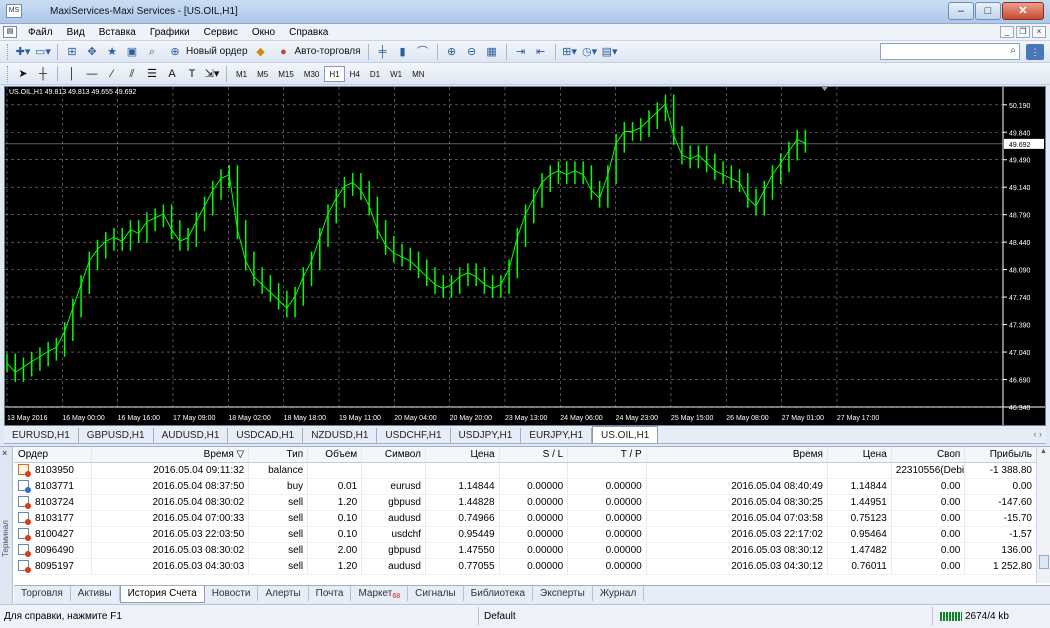 Image resolution: width=1050 pixels, height=628 pixels. Describe the element at coordinates (261, 52) in the screenshot. I see `metaeditor-icon: ◆` at that location.